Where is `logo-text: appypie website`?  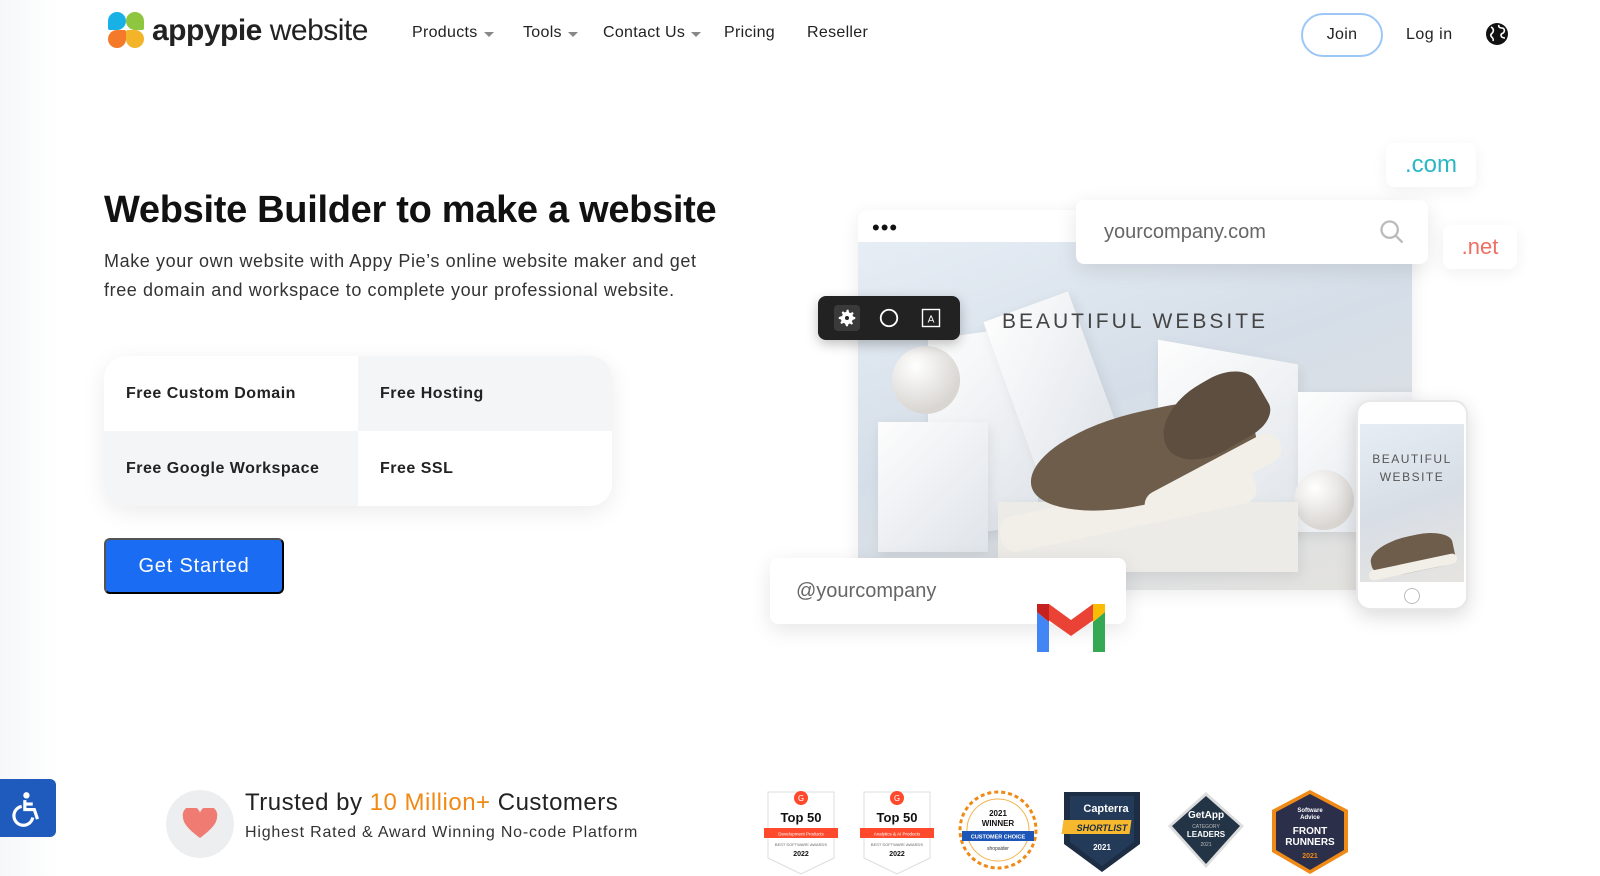
logo-text: appypie website is located at coordinates (260, 31).